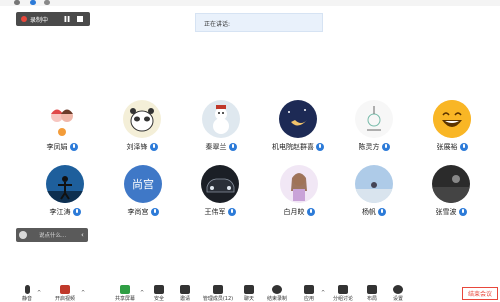 The image size is (500, 302). What do you see at coordinates (215, 212) in the screenshot?
I see `participant-name: 王伟军` at bounding box center [215, 212].